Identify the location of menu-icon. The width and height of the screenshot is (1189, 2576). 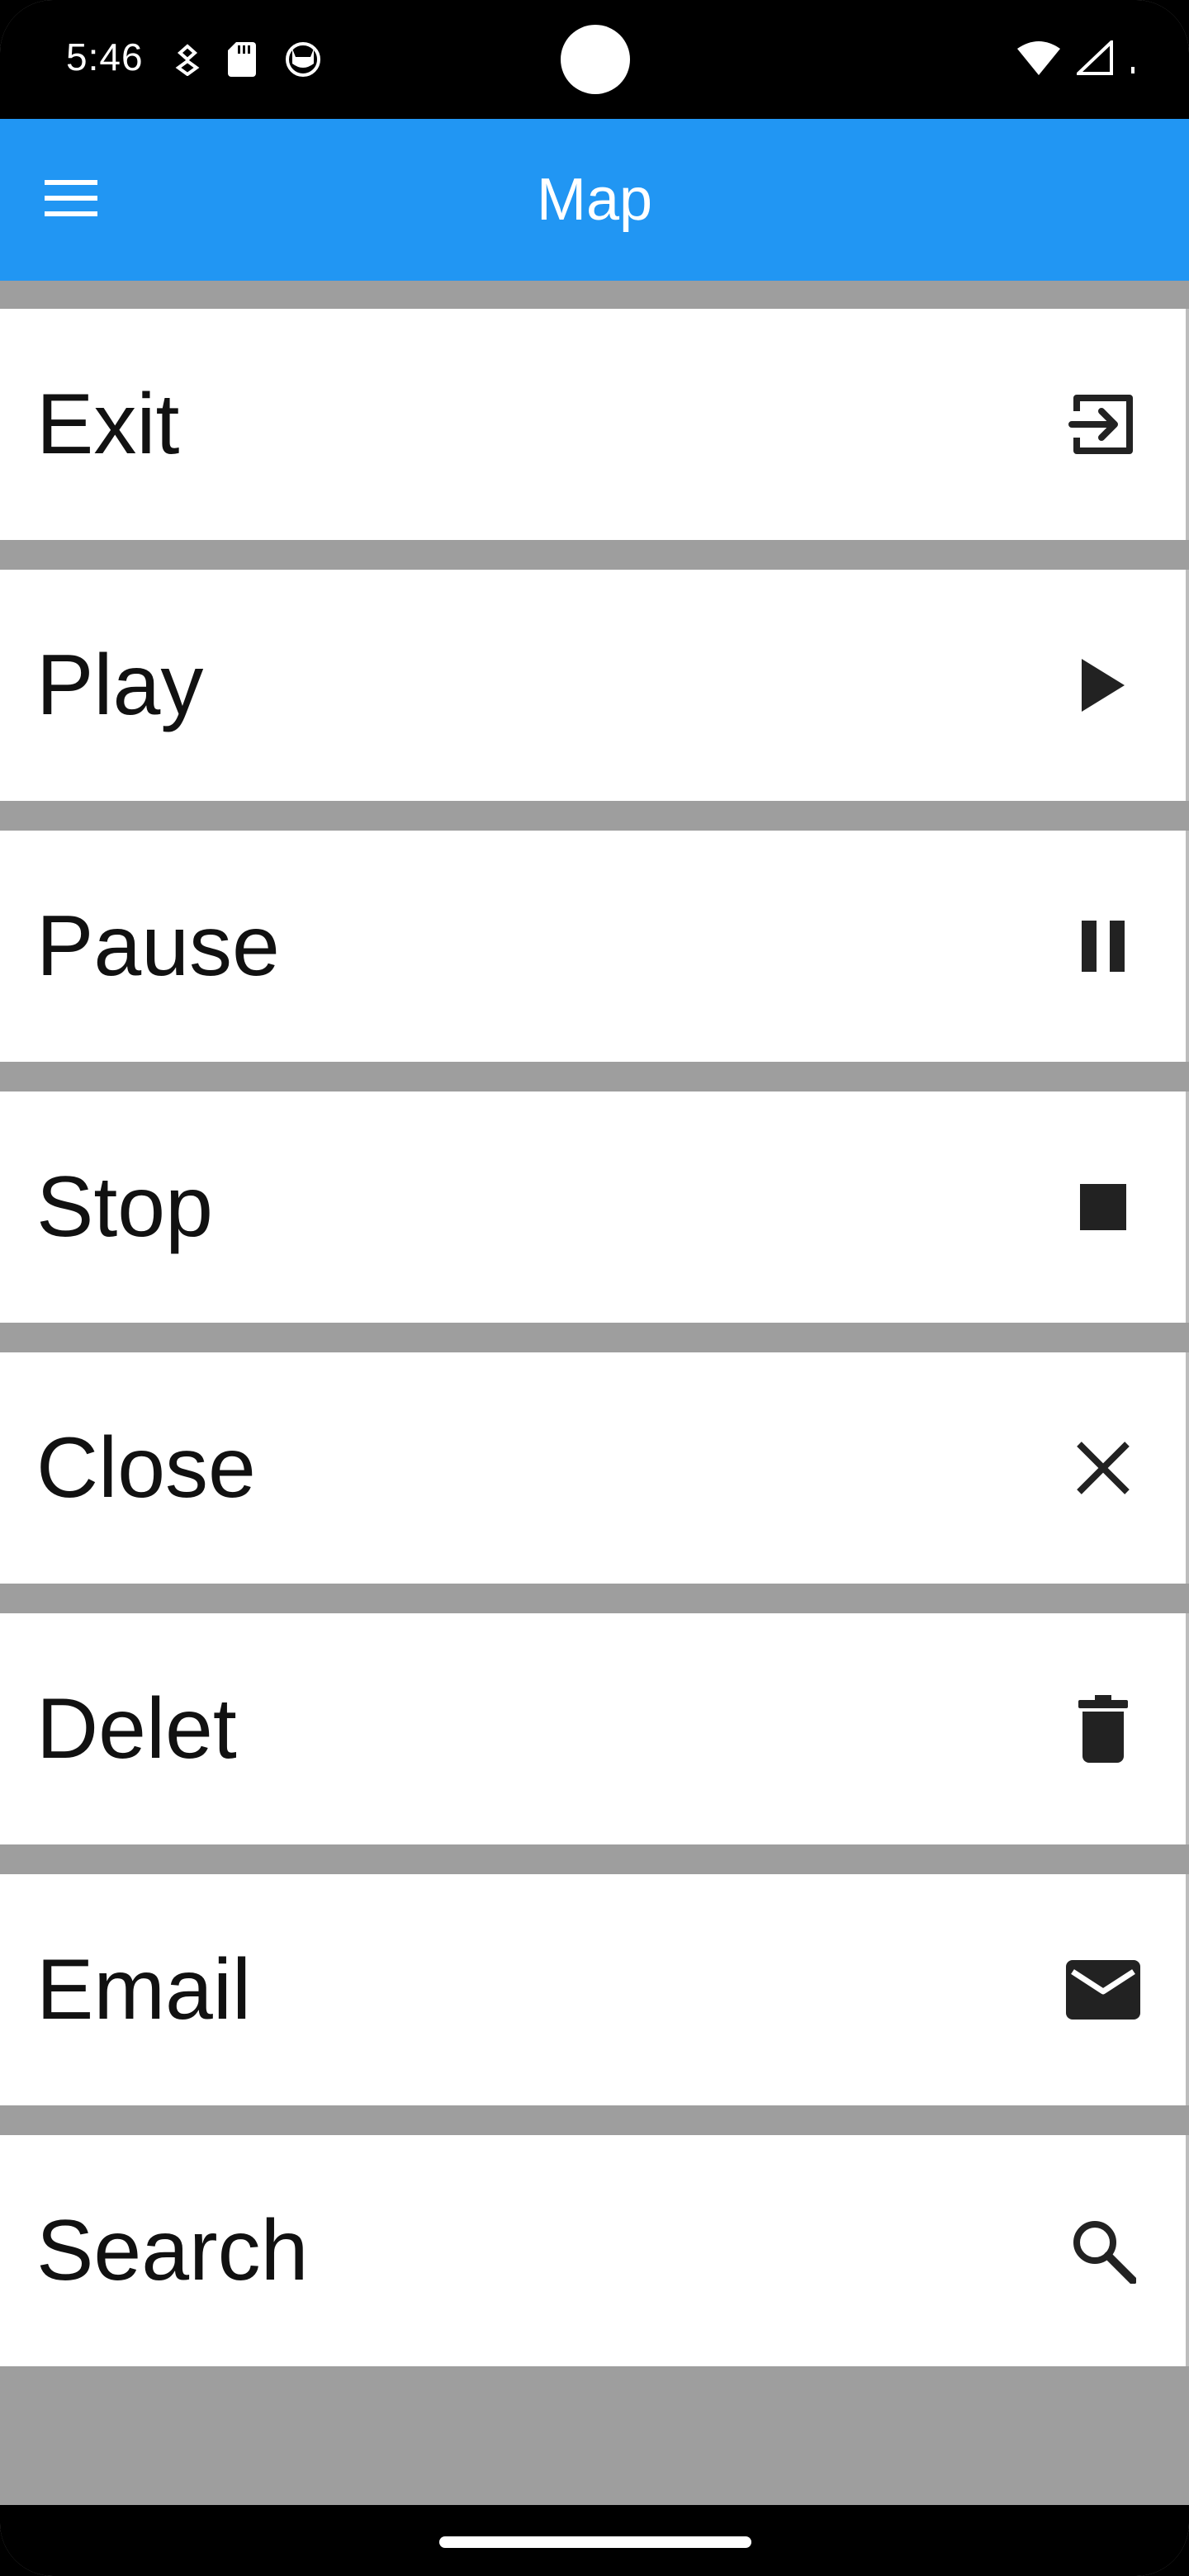
(71, 200).